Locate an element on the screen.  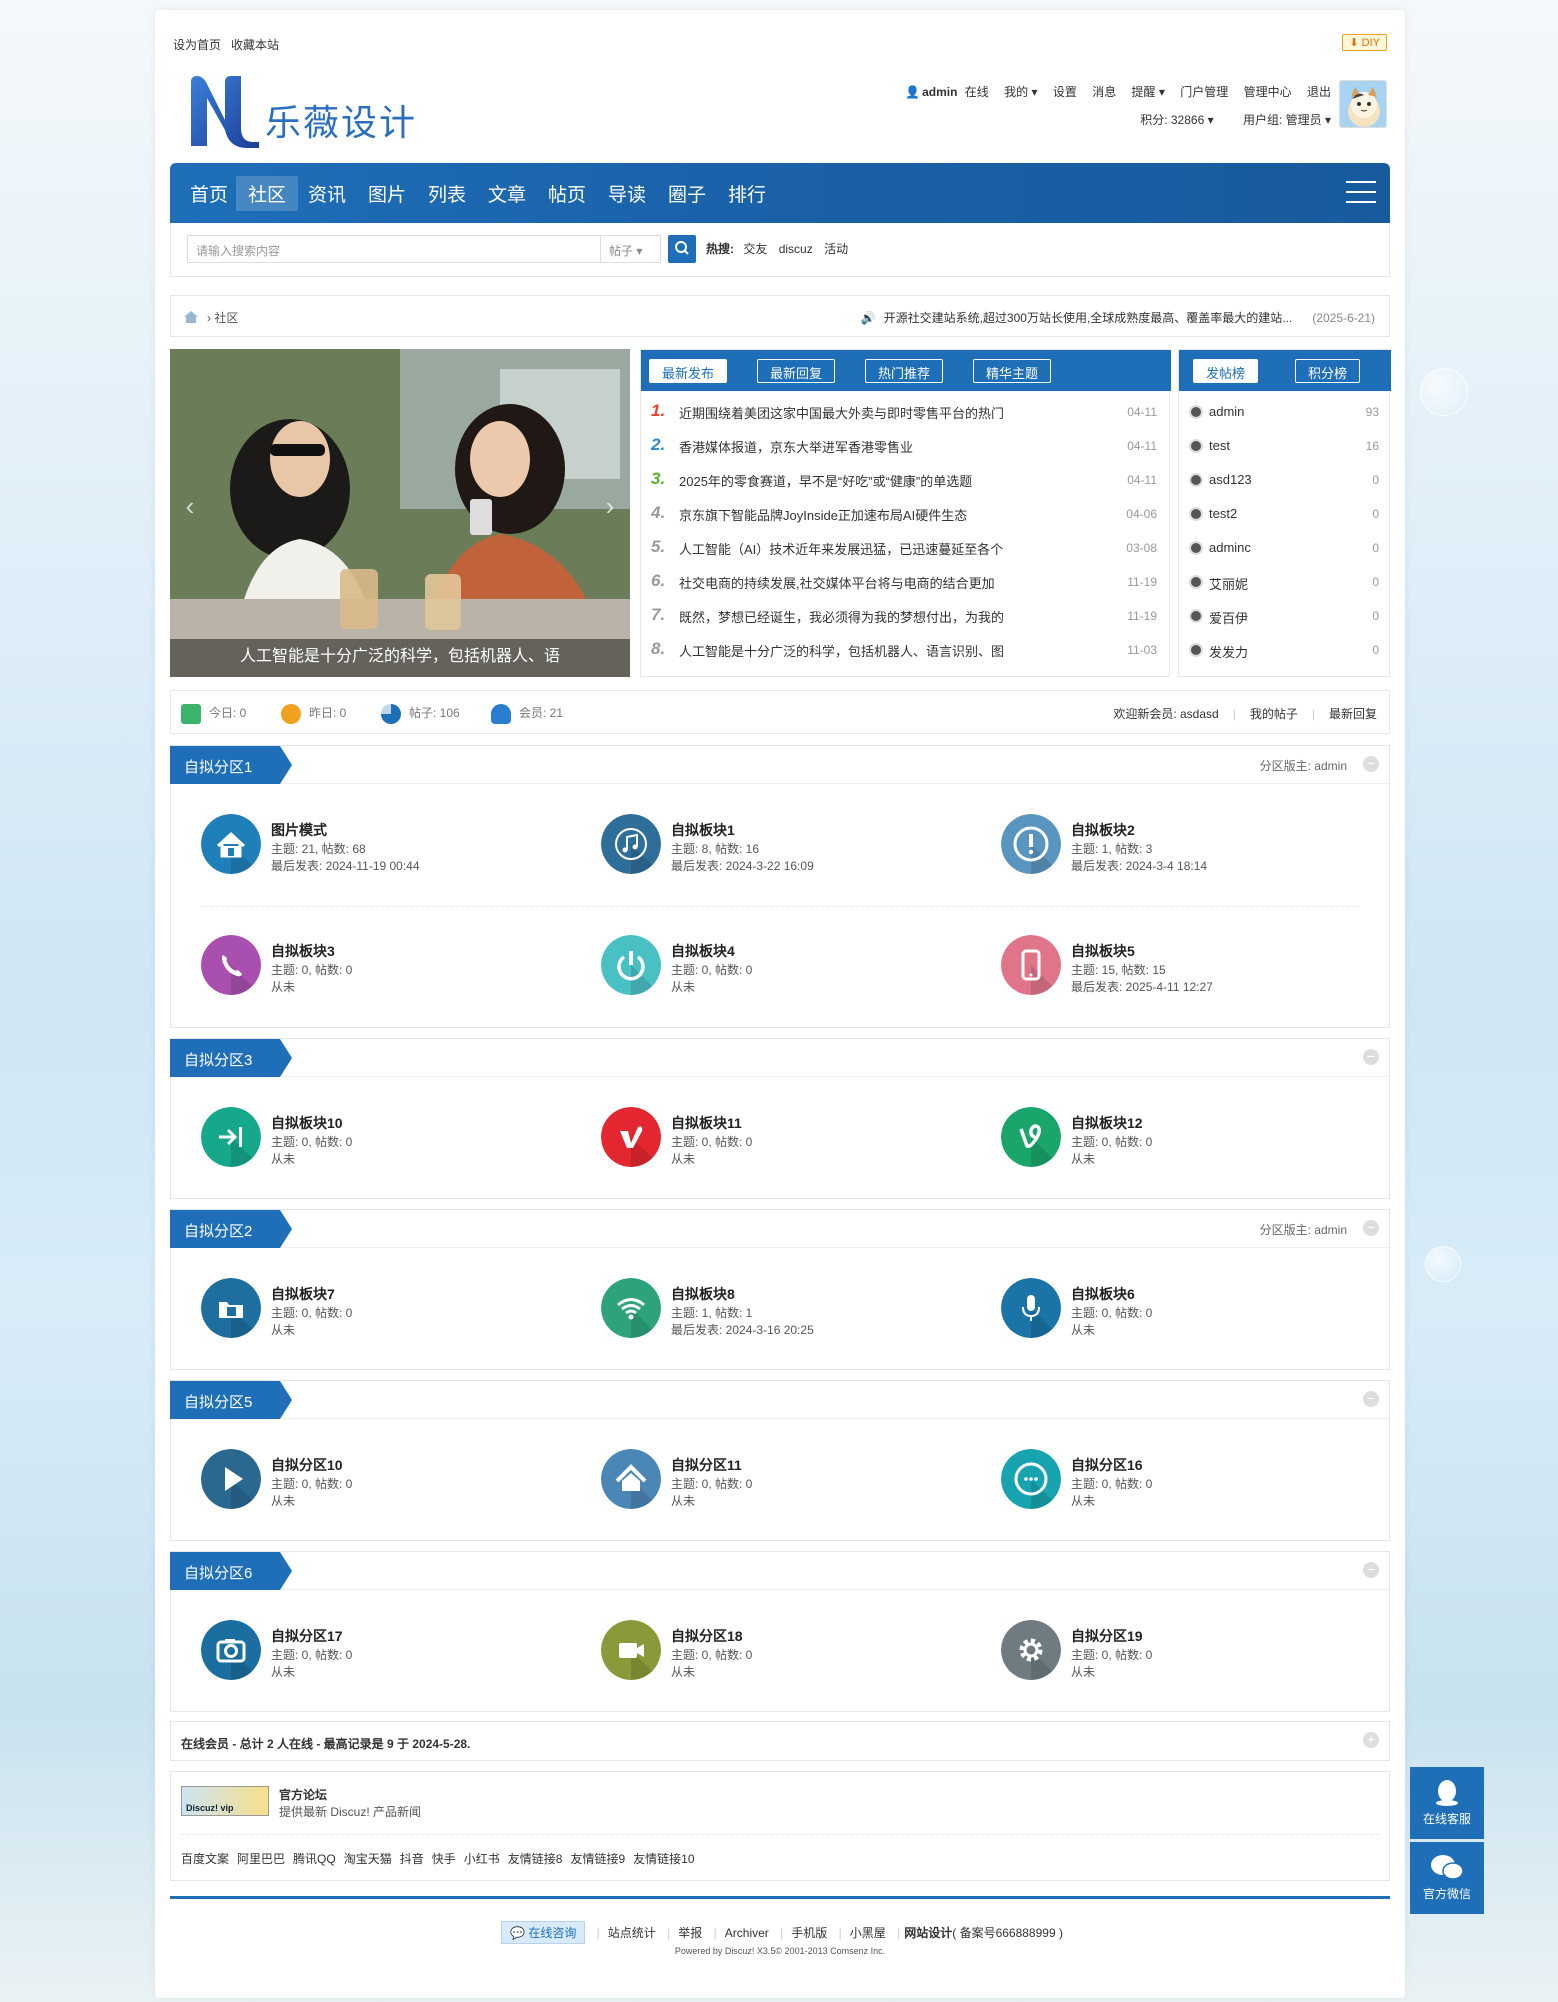
forum-name: 自拟分区18 is located at coordinates (707, 1636).